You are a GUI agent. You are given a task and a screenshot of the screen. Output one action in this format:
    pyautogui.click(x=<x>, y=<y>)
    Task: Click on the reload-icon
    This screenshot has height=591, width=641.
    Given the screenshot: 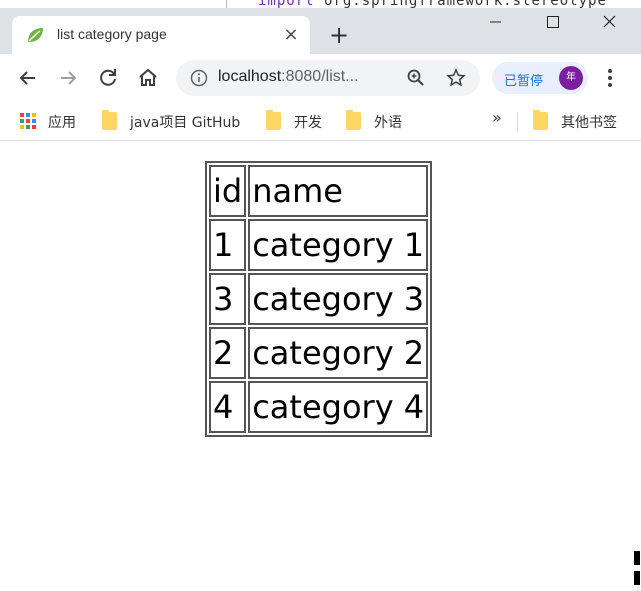 What is the action you would take?
    pyautogui.click(x=108, y=78)
    